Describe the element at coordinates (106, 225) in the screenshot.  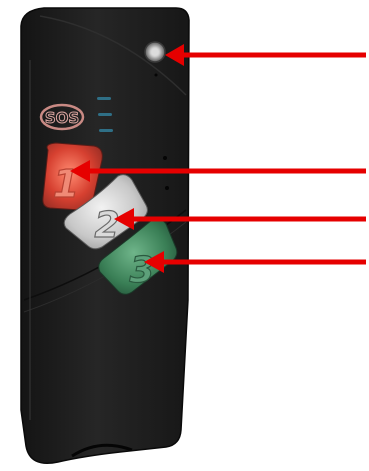
I see `button-2-label: 2` at that location.